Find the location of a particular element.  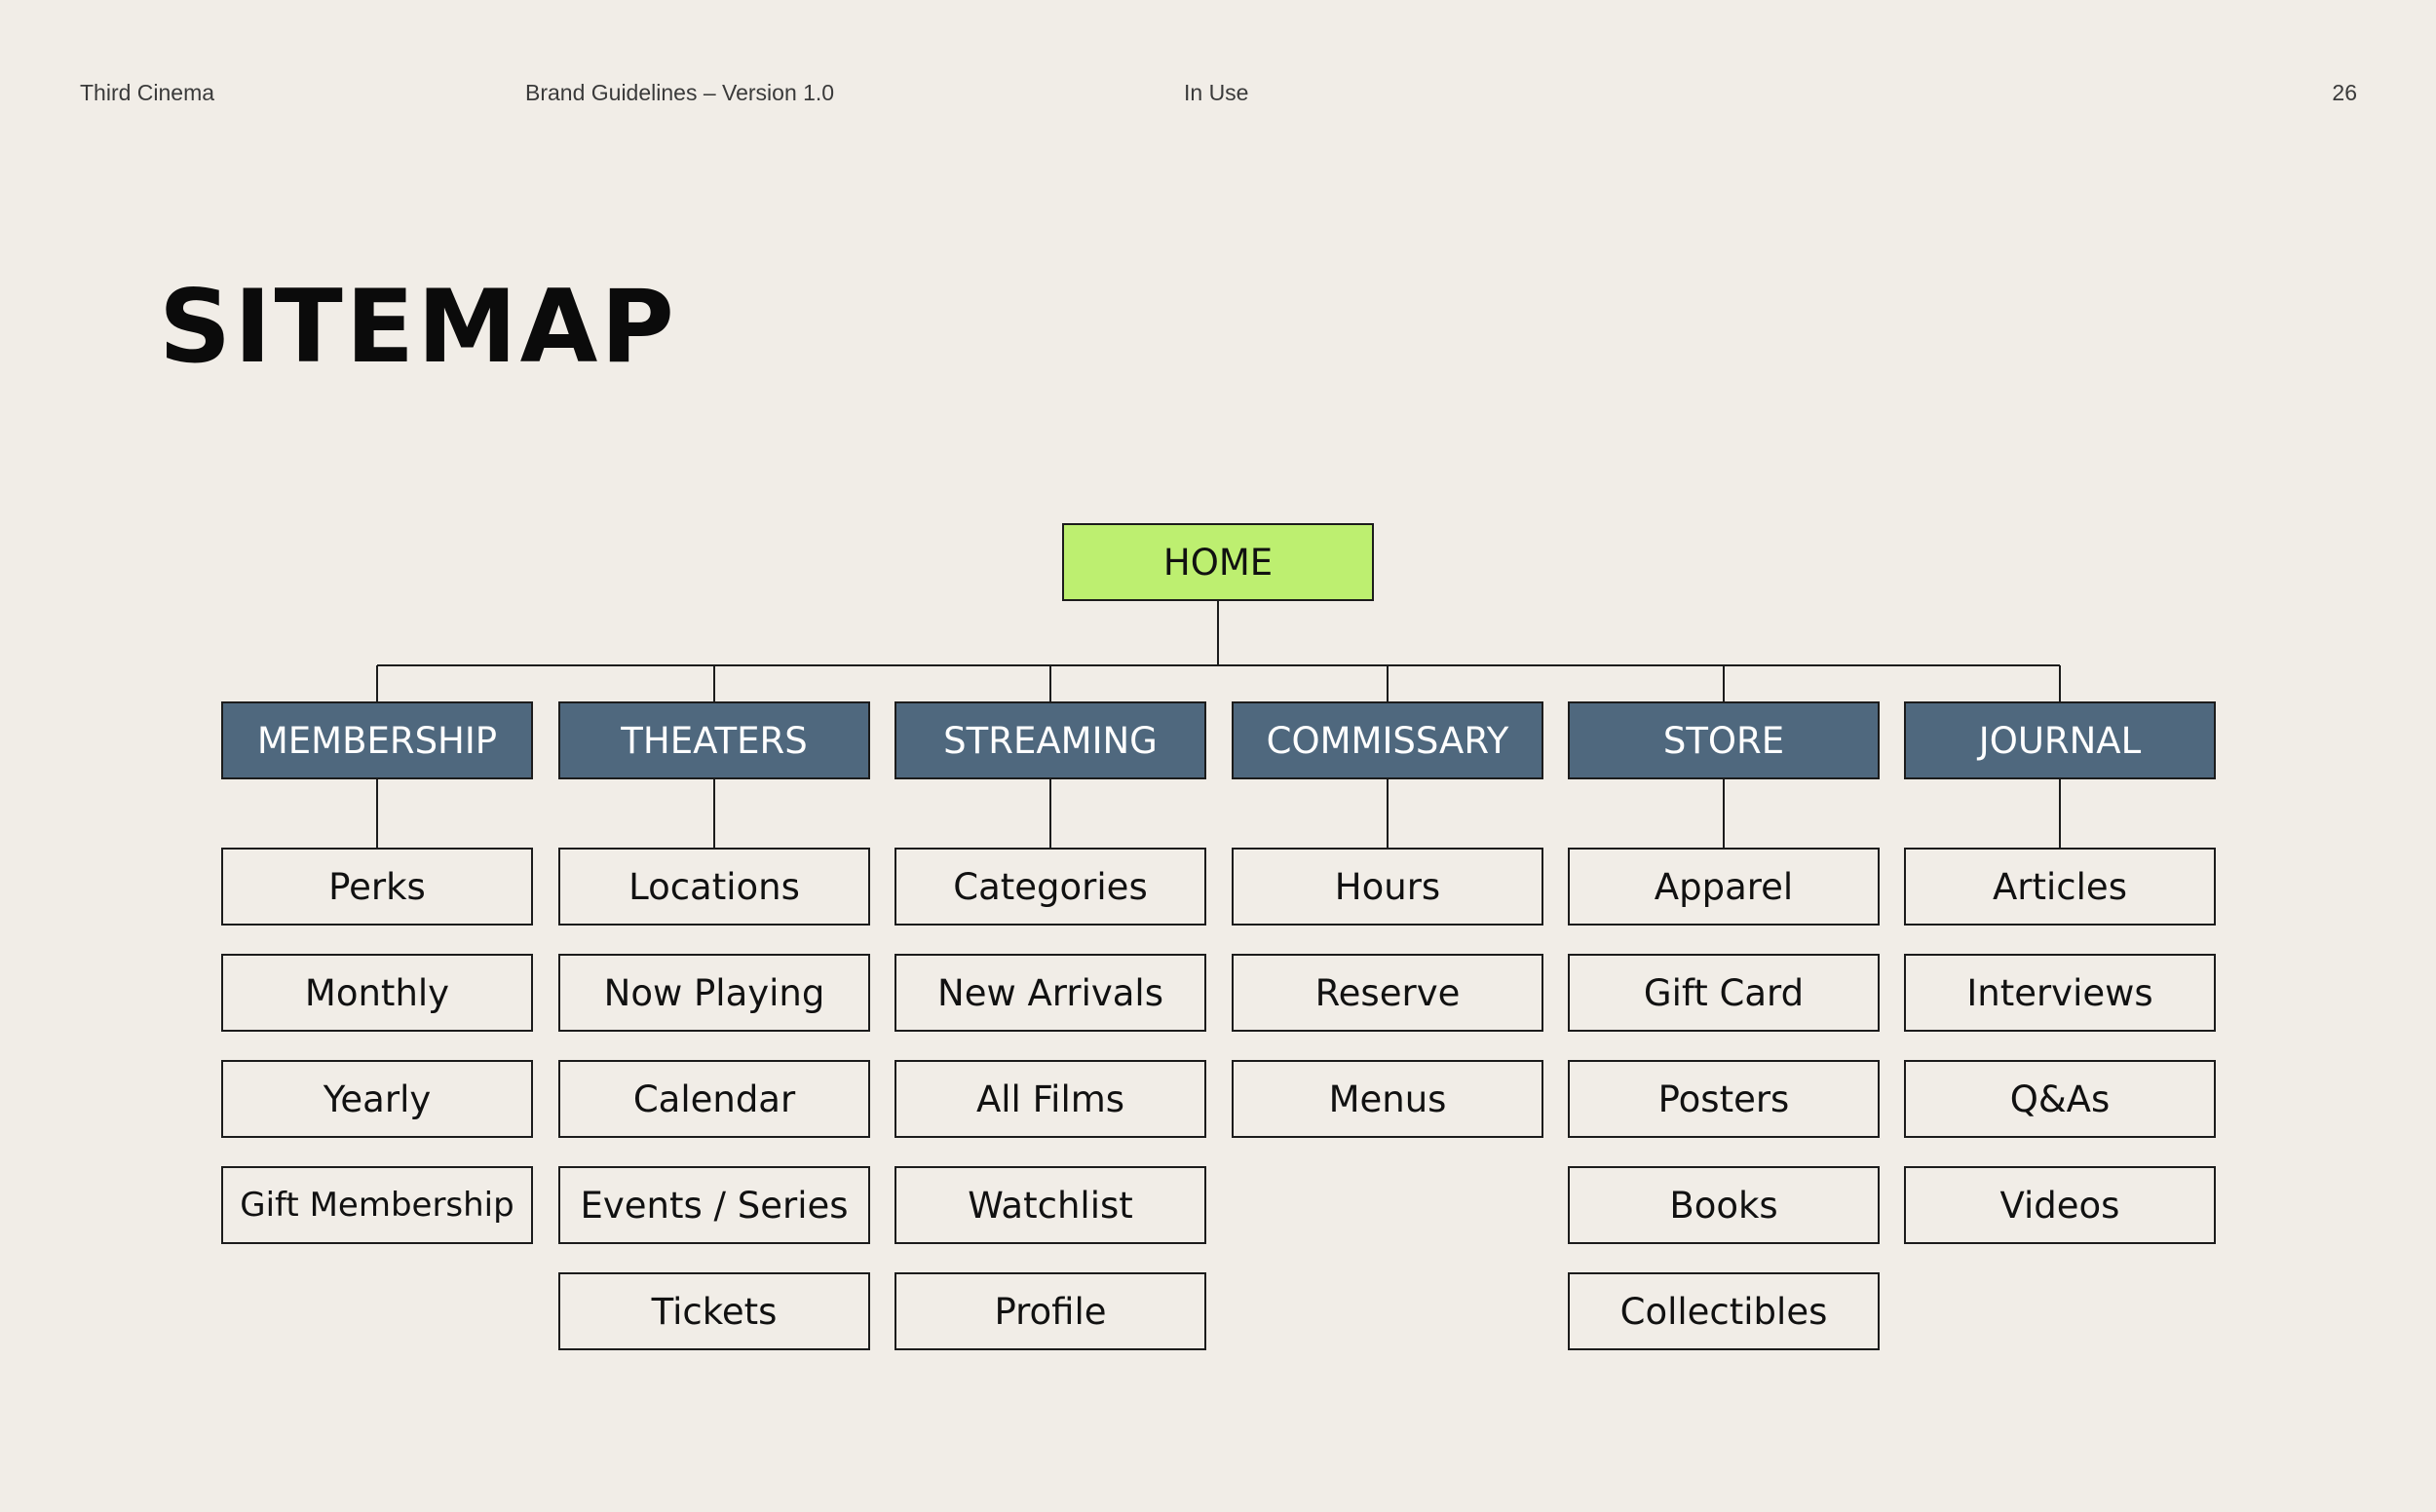

sitemap-page-theaters: Locations is located at coordinates (714, 887).